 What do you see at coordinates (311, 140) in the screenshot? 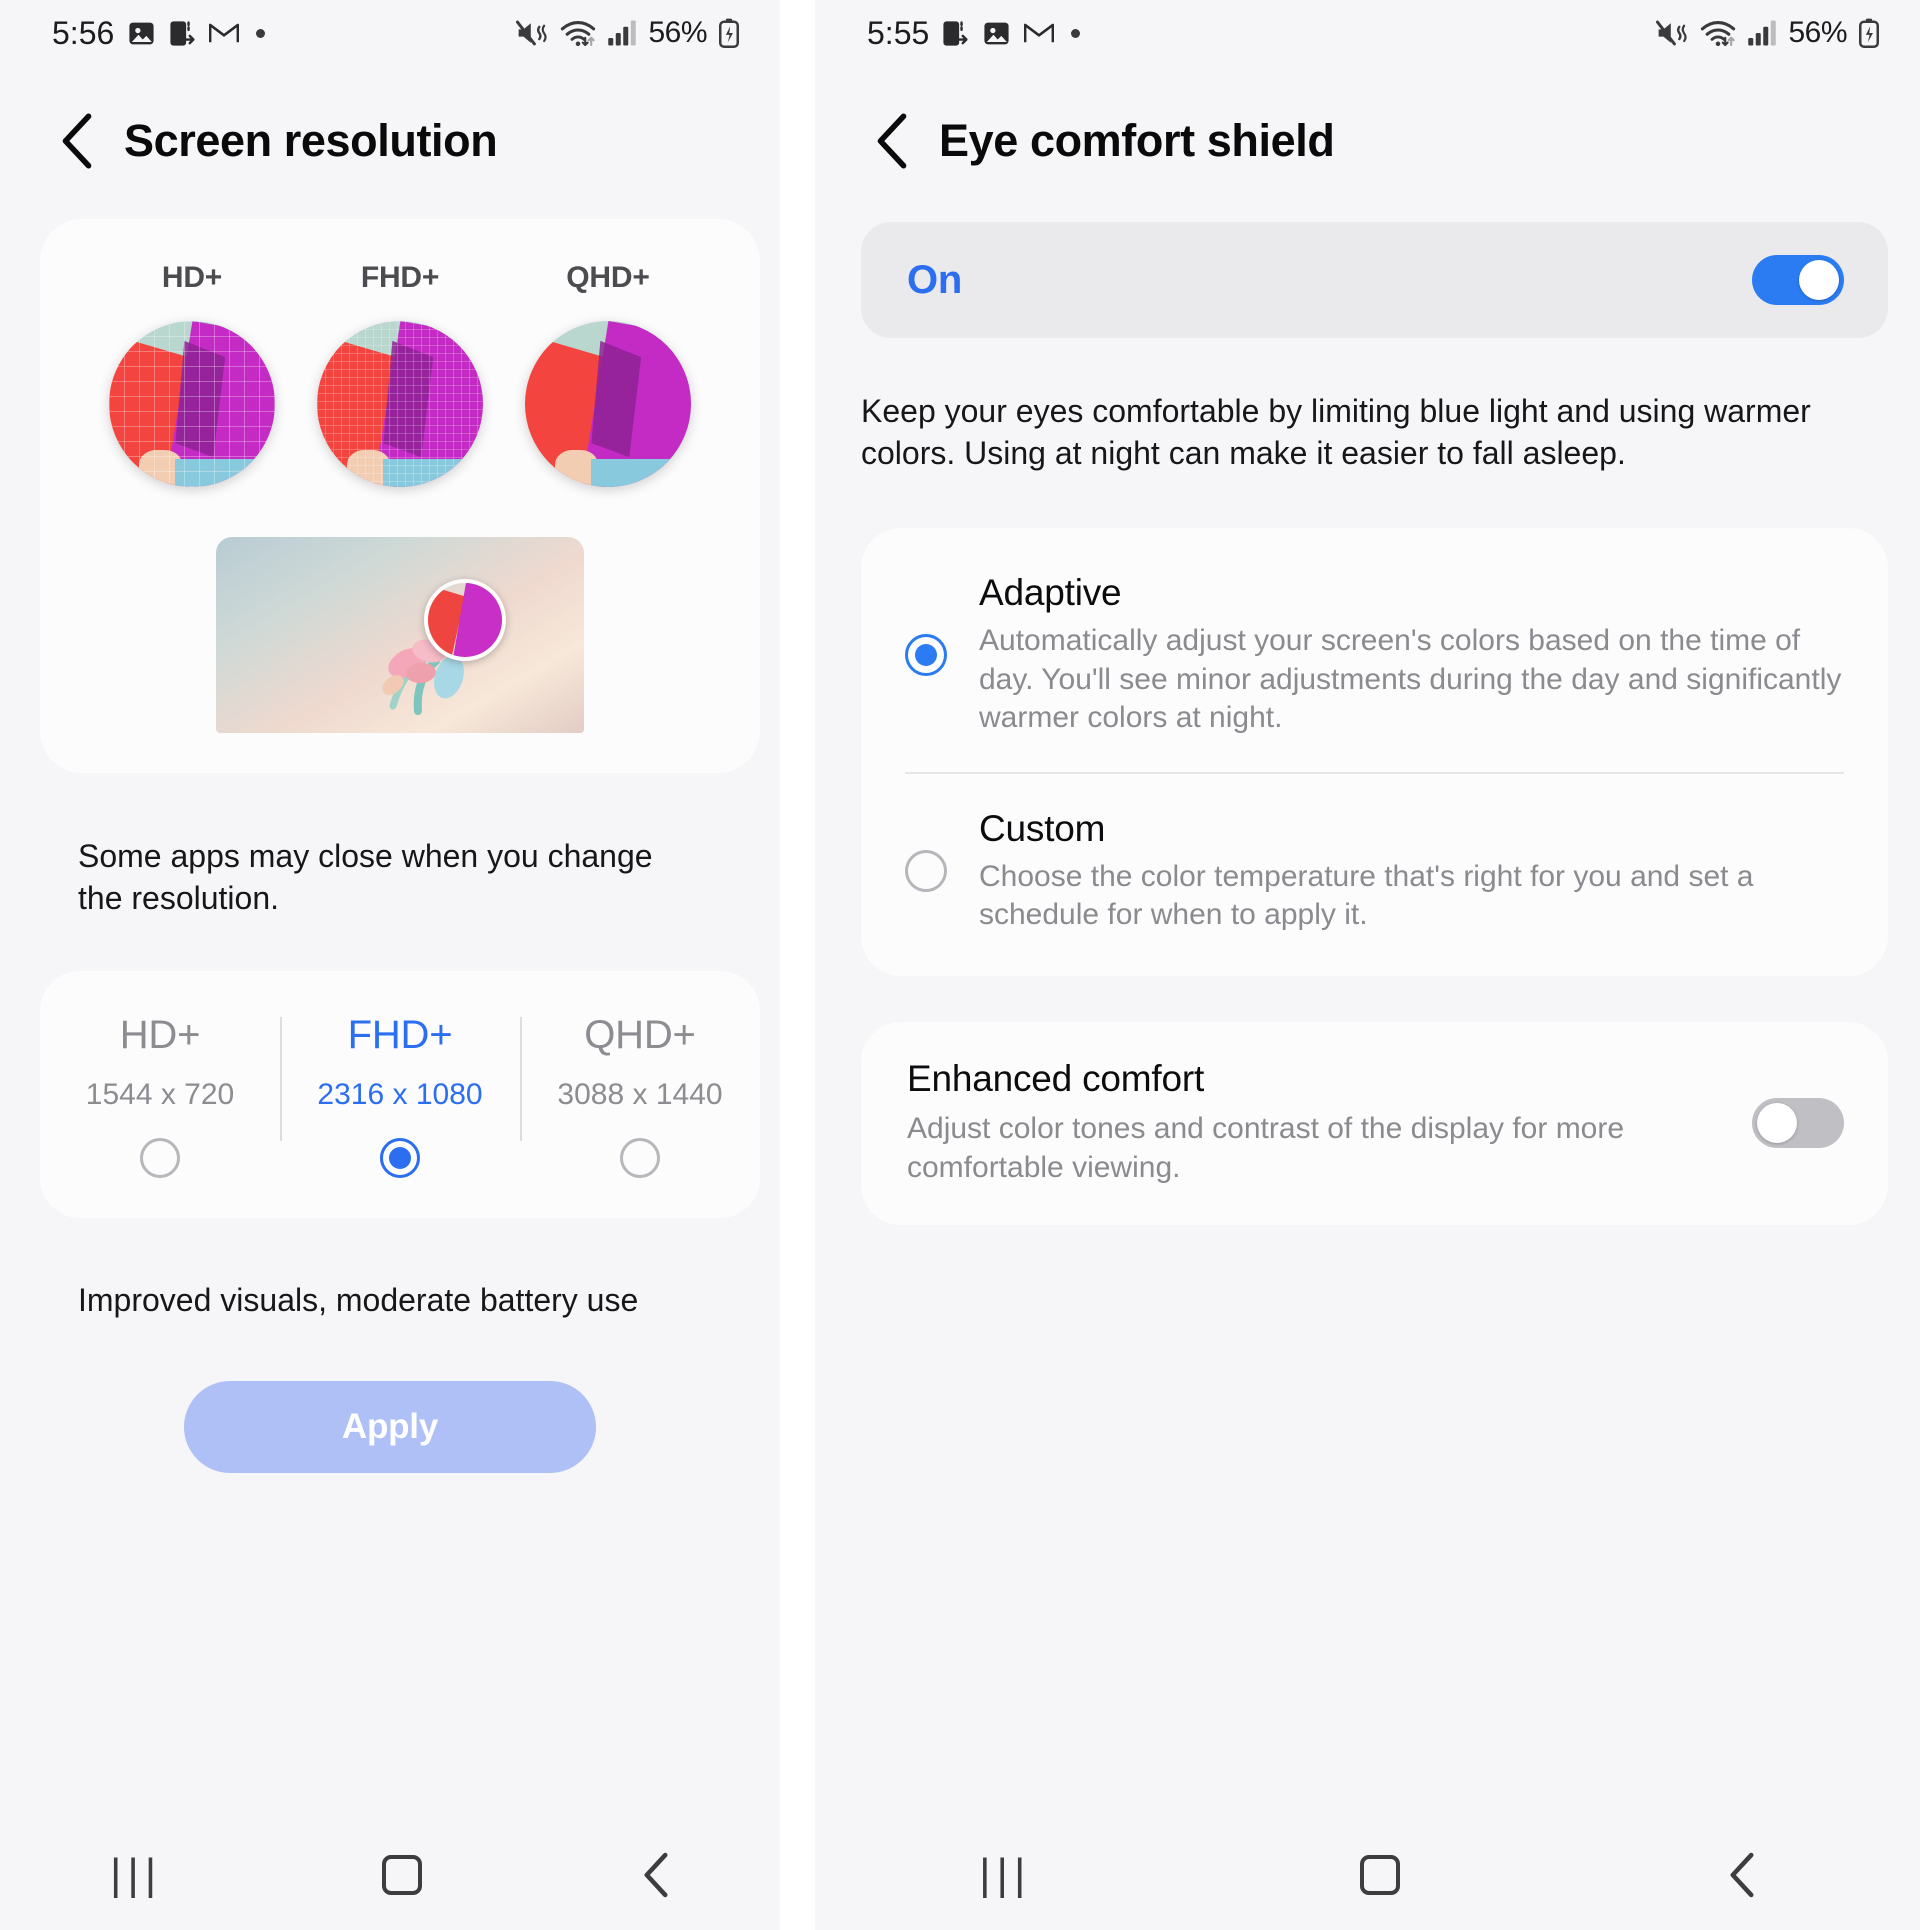
I see `page-title: Screen resolution` at bounding box center [311, 140].